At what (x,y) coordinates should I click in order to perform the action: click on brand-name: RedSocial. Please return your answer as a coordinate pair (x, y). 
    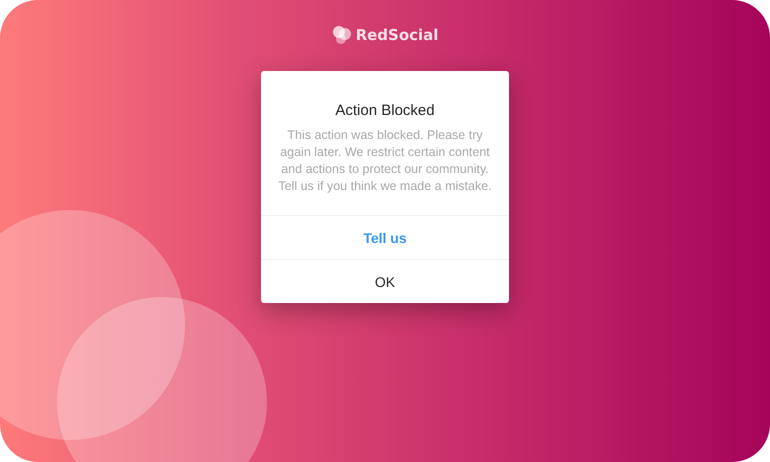
    Looking at the image, I should click on (397, 35).